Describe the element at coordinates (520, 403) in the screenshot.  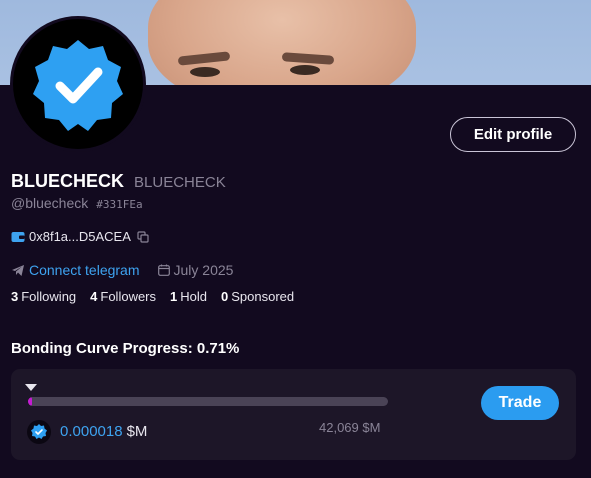
I see `trade-button: Trade` at that location.